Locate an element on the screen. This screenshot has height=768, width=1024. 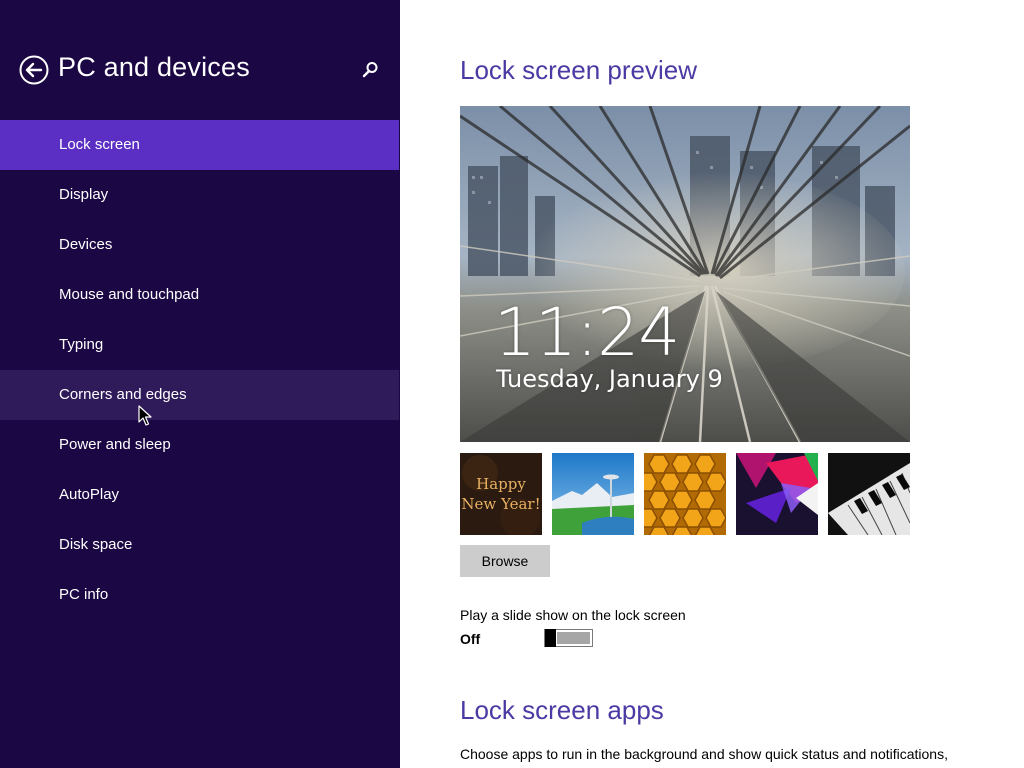
apps-heading: Lock screen apps is located at coordinates (562, 710).